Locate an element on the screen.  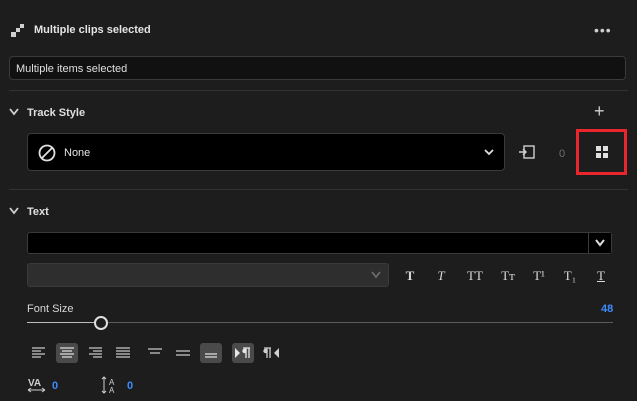
clips-icon is located at coordinates (17, 30).